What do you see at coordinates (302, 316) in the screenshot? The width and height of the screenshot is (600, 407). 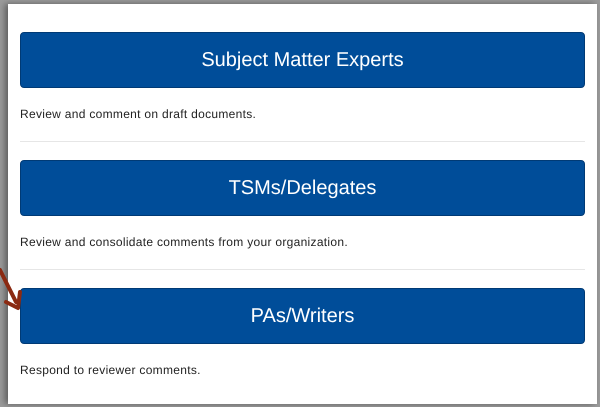 I see `role-button: PAs/Writers` at bounding box center [302, 316].